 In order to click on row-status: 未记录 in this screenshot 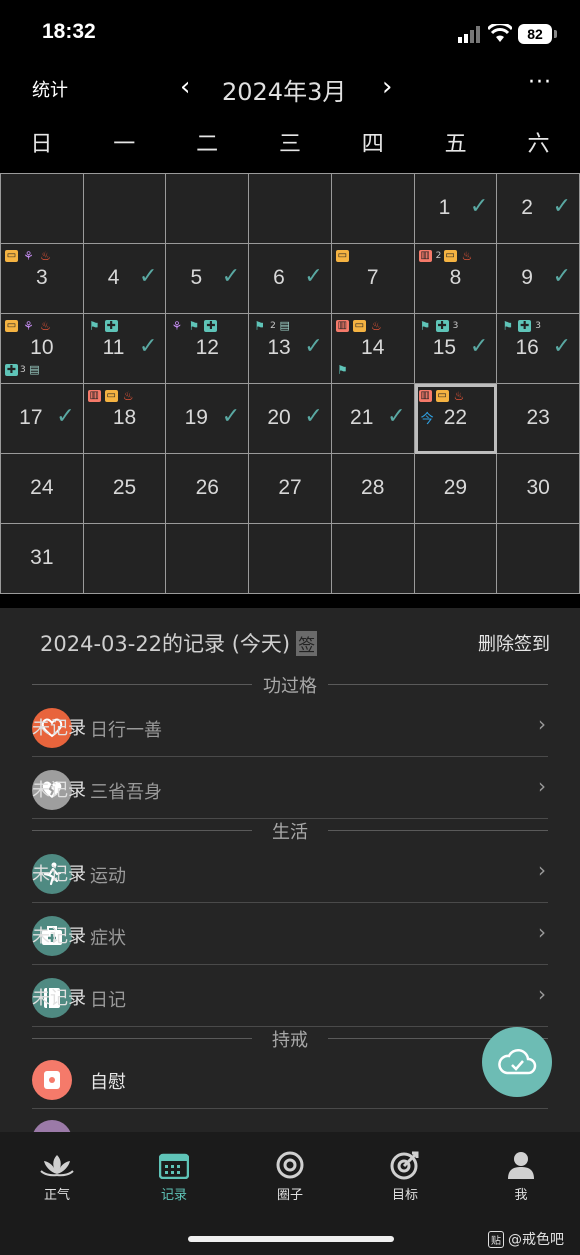, I will do `click(59, 790)`.